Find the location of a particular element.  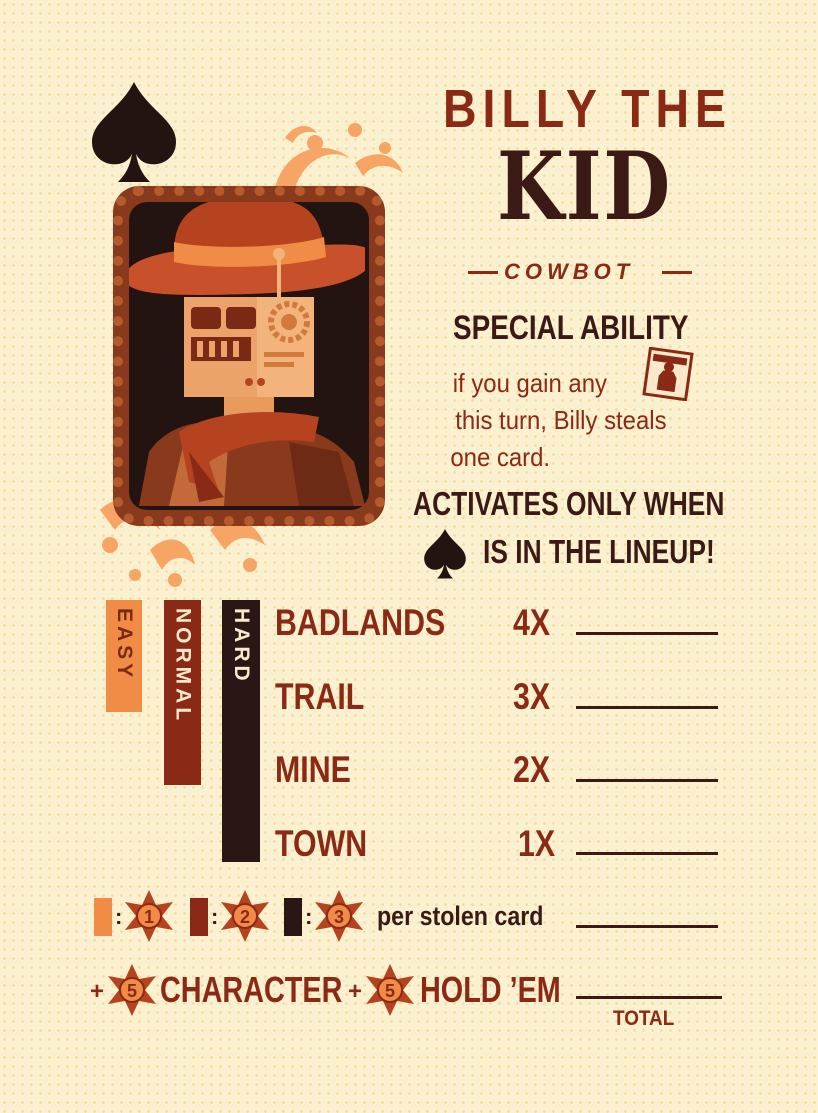

portrait-frame is located at coordinates (249, 356).